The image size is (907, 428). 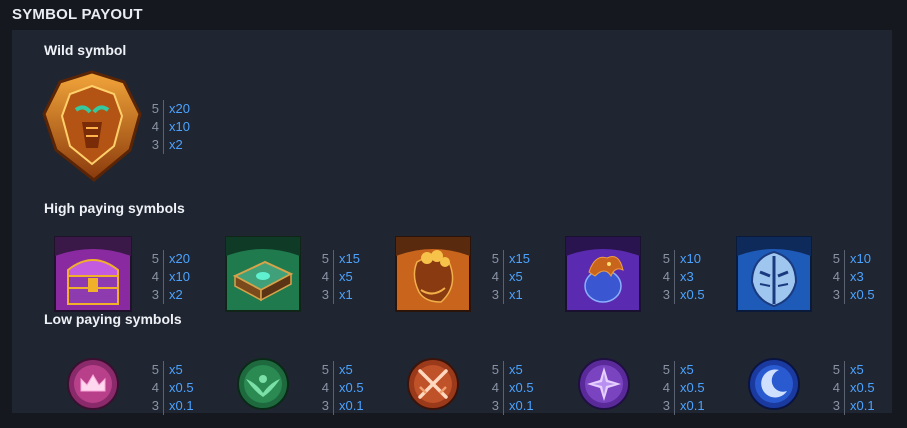 What do you see at coordinates (603, 274) in the screenshot?
I see `dragon-egg-icon` at bounding box center [603, 274].